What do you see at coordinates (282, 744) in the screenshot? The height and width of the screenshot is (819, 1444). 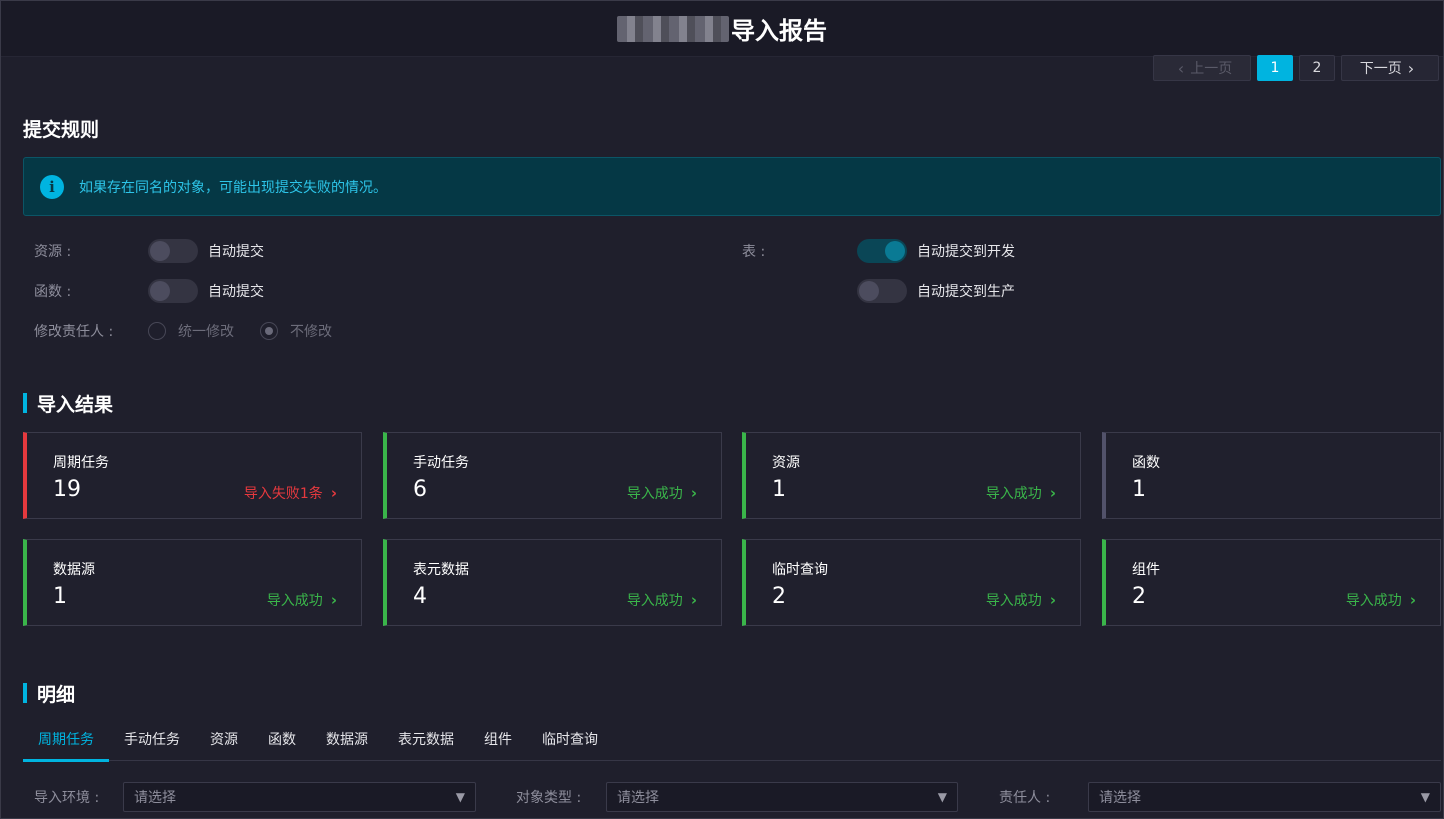 I see `tab-function: 函数` at bounding box center [282, 744].